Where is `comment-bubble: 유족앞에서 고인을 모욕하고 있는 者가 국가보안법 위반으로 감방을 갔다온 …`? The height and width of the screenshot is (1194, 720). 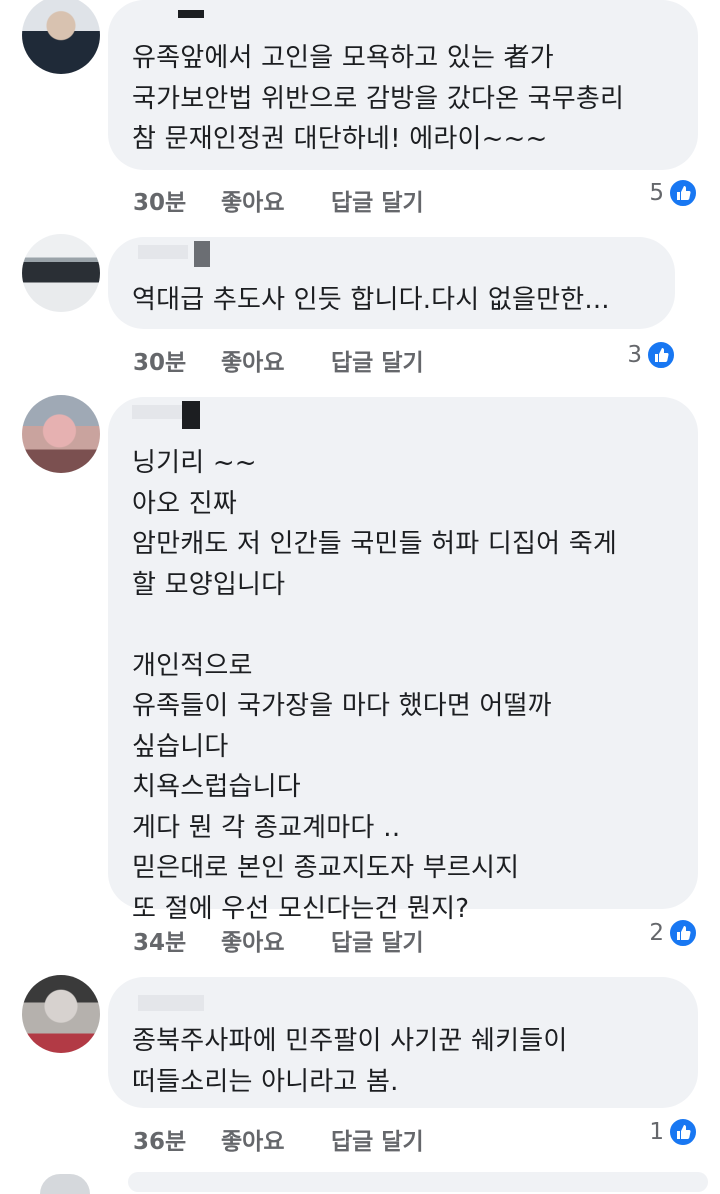 comment-bubble: 유족앞에서 고인을 모욕하고 있는 者가 국가보안법 위반으로 감방을 갔다온 … is located at coordinates (403, 85).